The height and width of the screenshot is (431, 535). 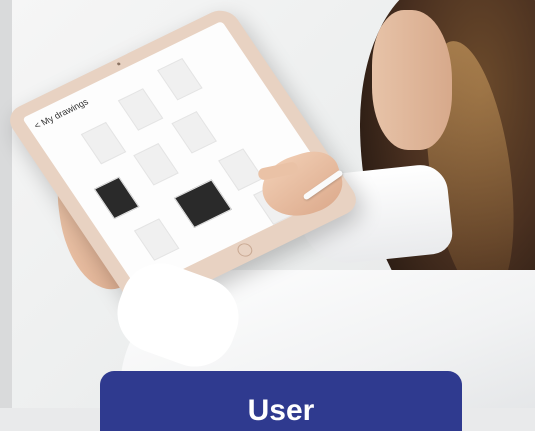 What do you see at coordinates (118, 64) in the screenshot?
I see `camera-dot` at bounding box center [118, 64].